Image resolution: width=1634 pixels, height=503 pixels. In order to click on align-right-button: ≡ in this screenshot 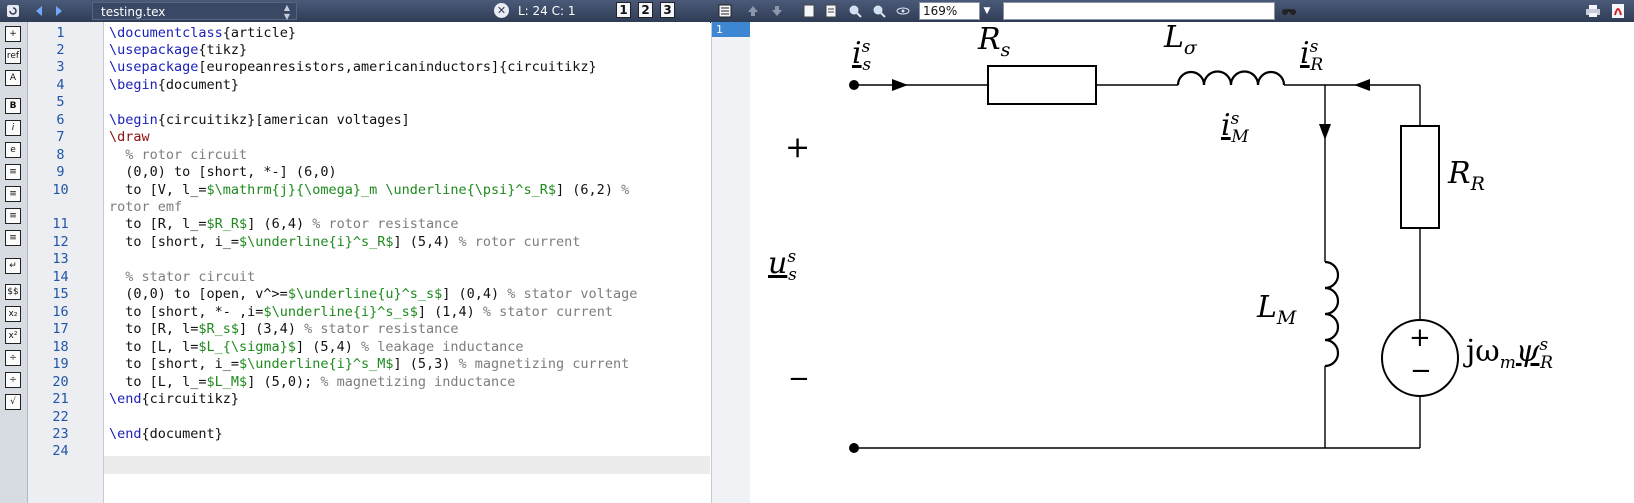, I will do `click(13, 216)`.